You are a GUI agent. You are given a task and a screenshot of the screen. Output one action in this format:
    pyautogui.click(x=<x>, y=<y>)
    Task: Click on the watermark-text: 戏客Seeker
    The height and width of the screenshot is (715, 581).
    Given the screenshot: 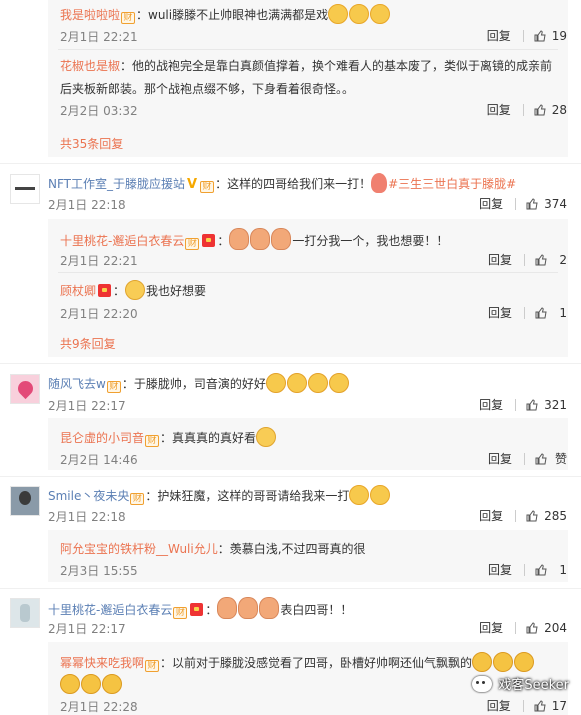 What is the action you would take?
    pyautogui.click(x=533, y=685)
    